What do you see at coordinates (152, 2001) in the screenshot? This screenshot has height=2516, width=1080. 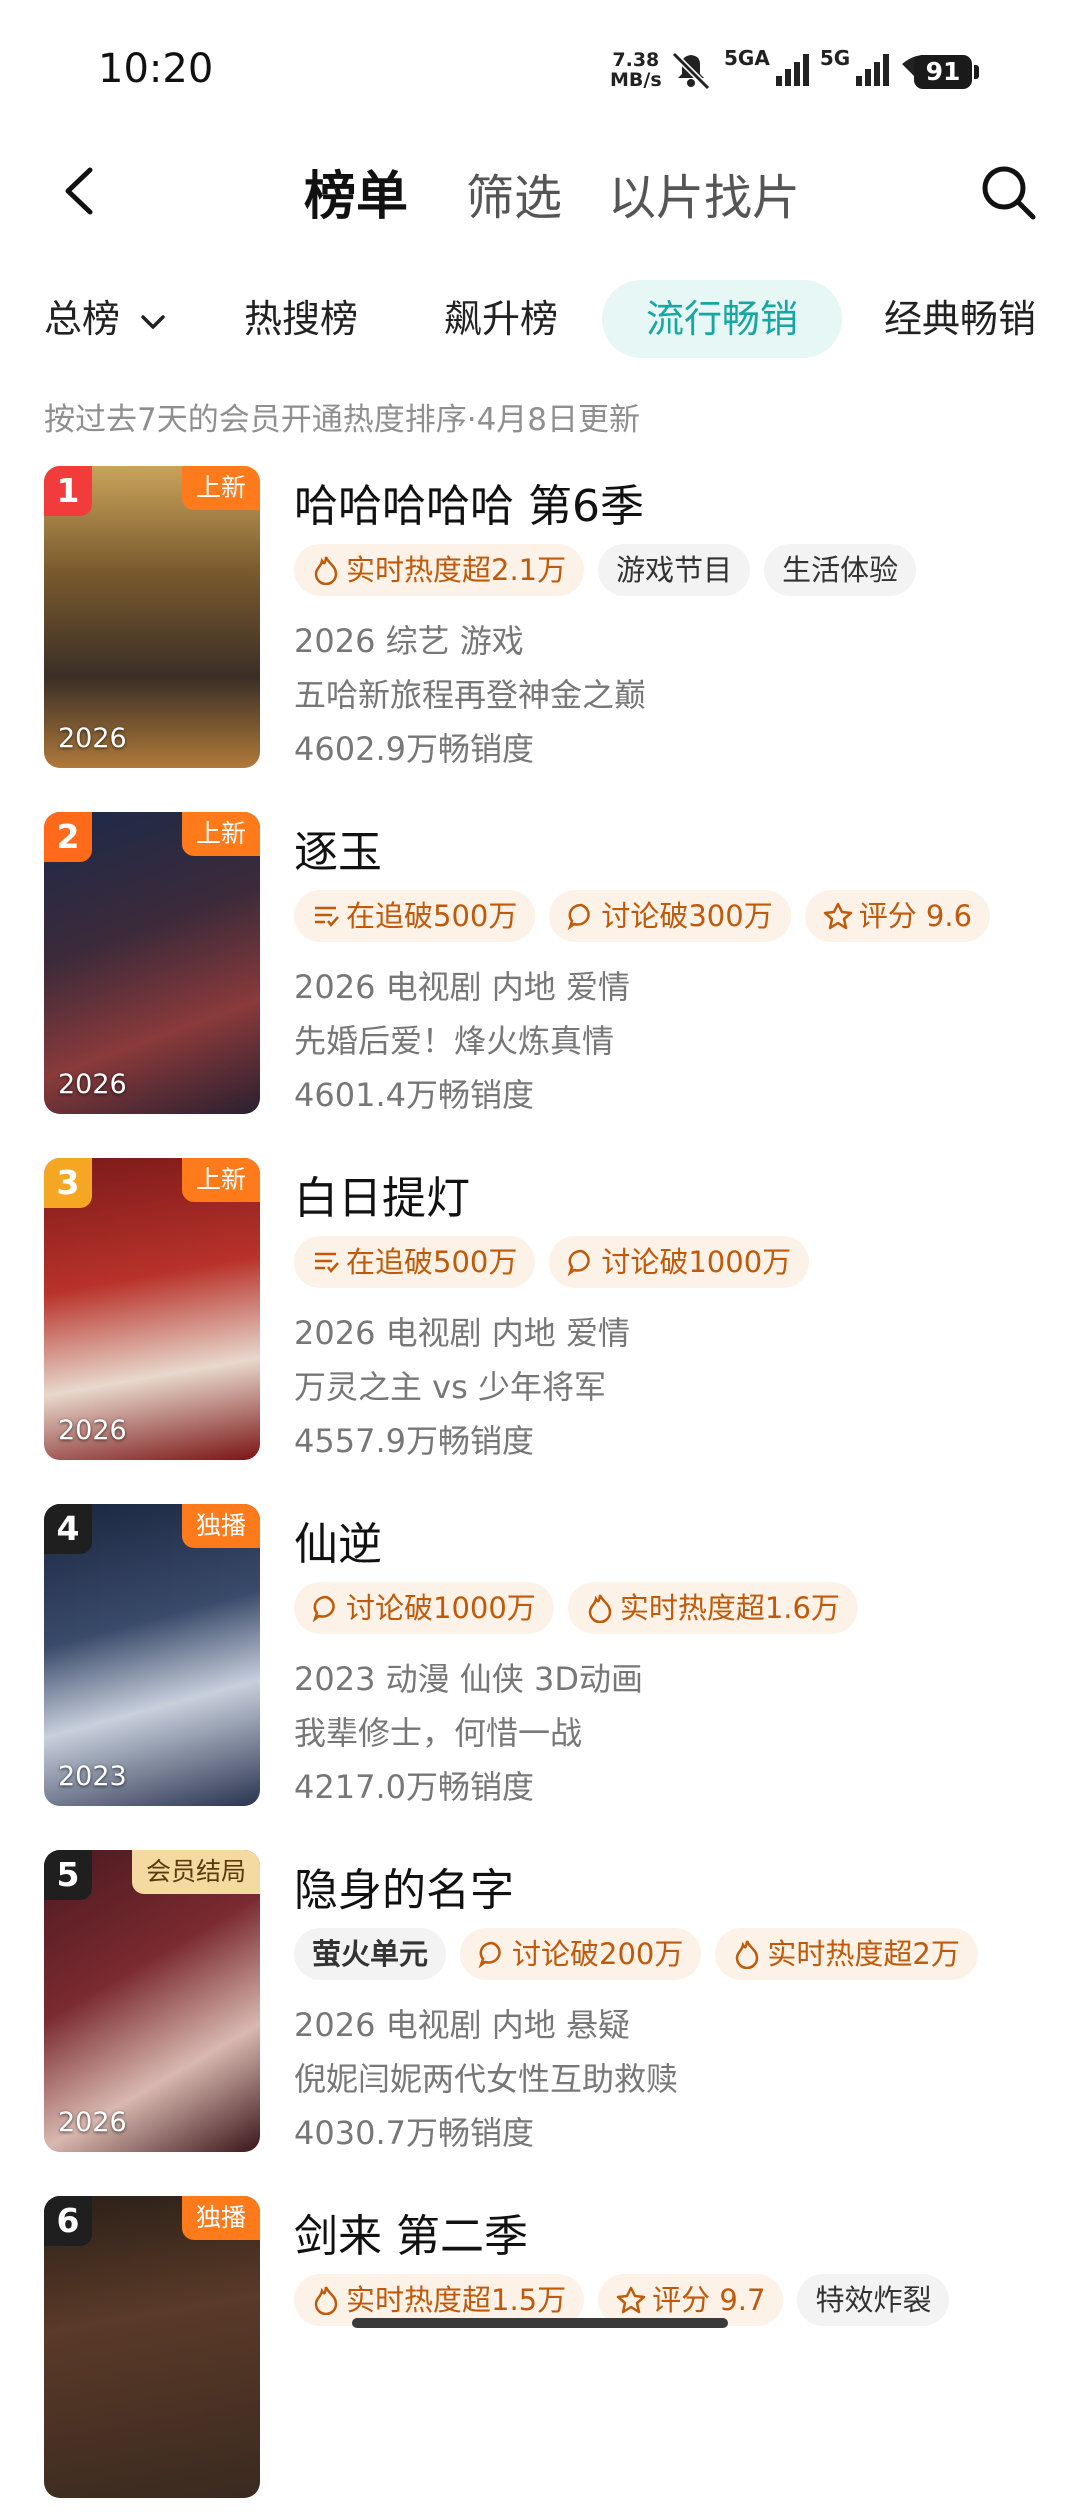 I see `poster-image: 5 会员结局 2026` at bounding box center [152, 2001].